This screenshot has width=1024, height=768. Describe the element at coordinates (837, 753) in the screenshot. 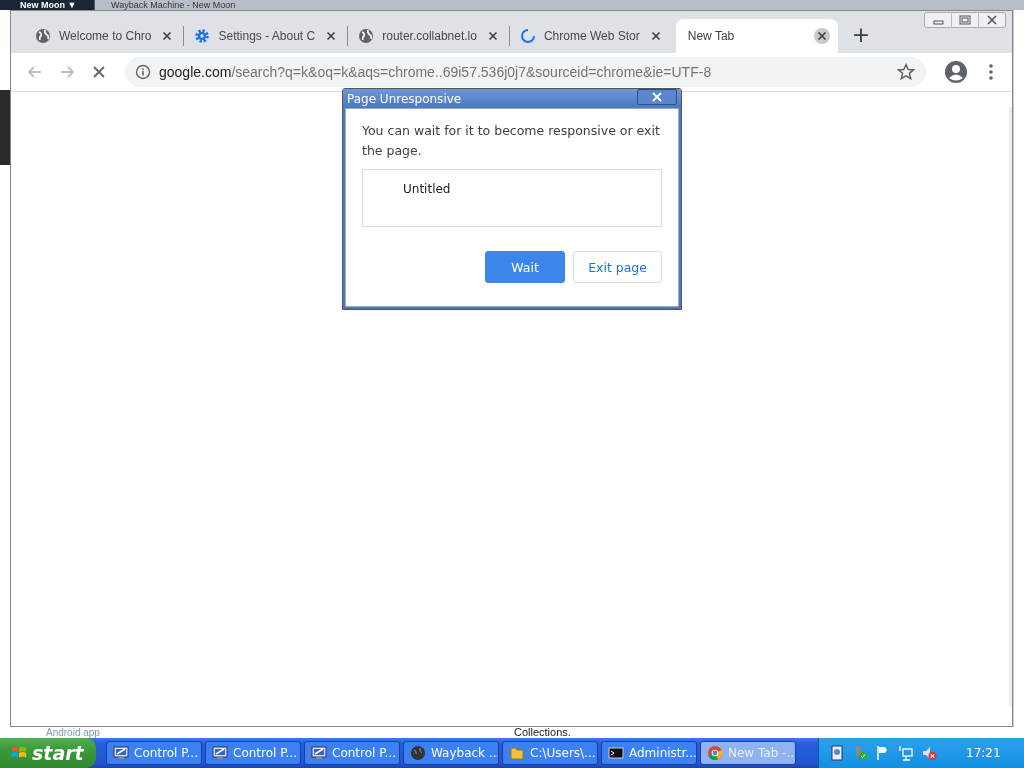

I see `document-icon` at that location.